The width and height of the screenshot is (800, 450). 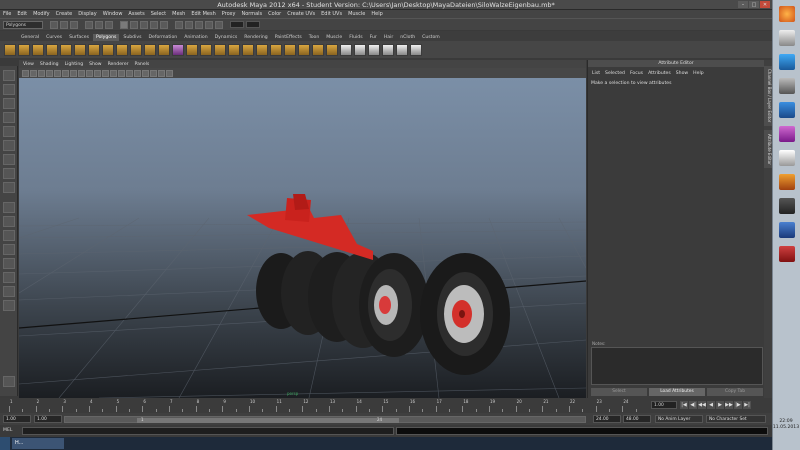 I want to click on ae-menu-show: Show, so click(x=682, y=73).